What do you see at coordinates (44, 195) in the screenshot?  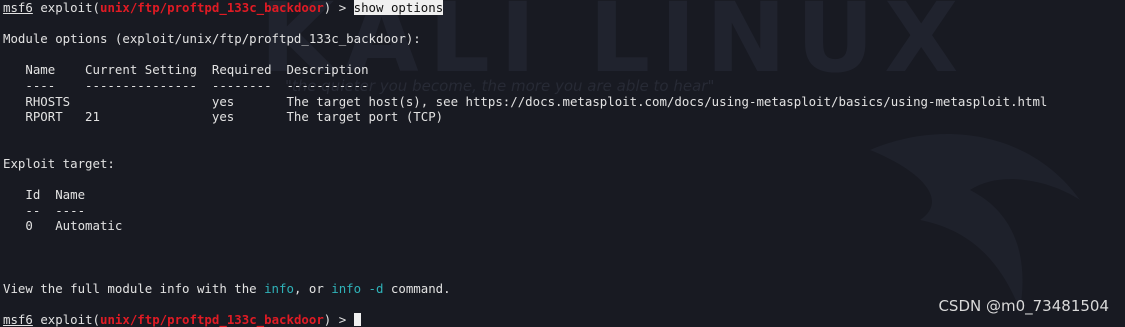 I see `target-table-header: Id Name` at bounding box center [44, 195].